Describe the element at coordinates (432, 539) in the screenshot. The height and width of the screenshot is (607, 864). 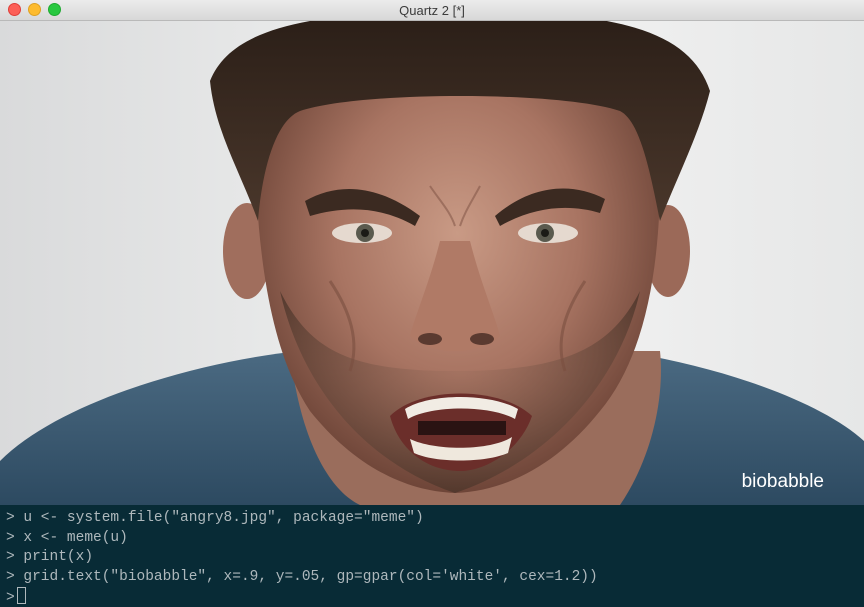
I see `console-line: > x <- meme(u)` at that location.